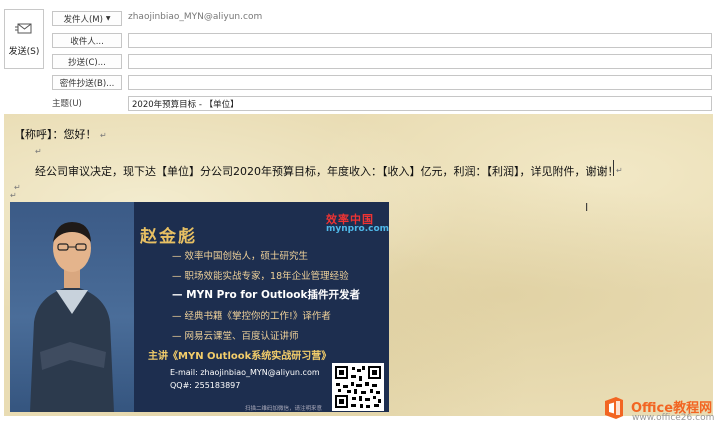 The height and width of the screenshot is (430, 717). What do you see at coordinates (83, 19) in the screenshot?
I see `from-button-label: 发件人(M)` at bounding box center [83, 19].